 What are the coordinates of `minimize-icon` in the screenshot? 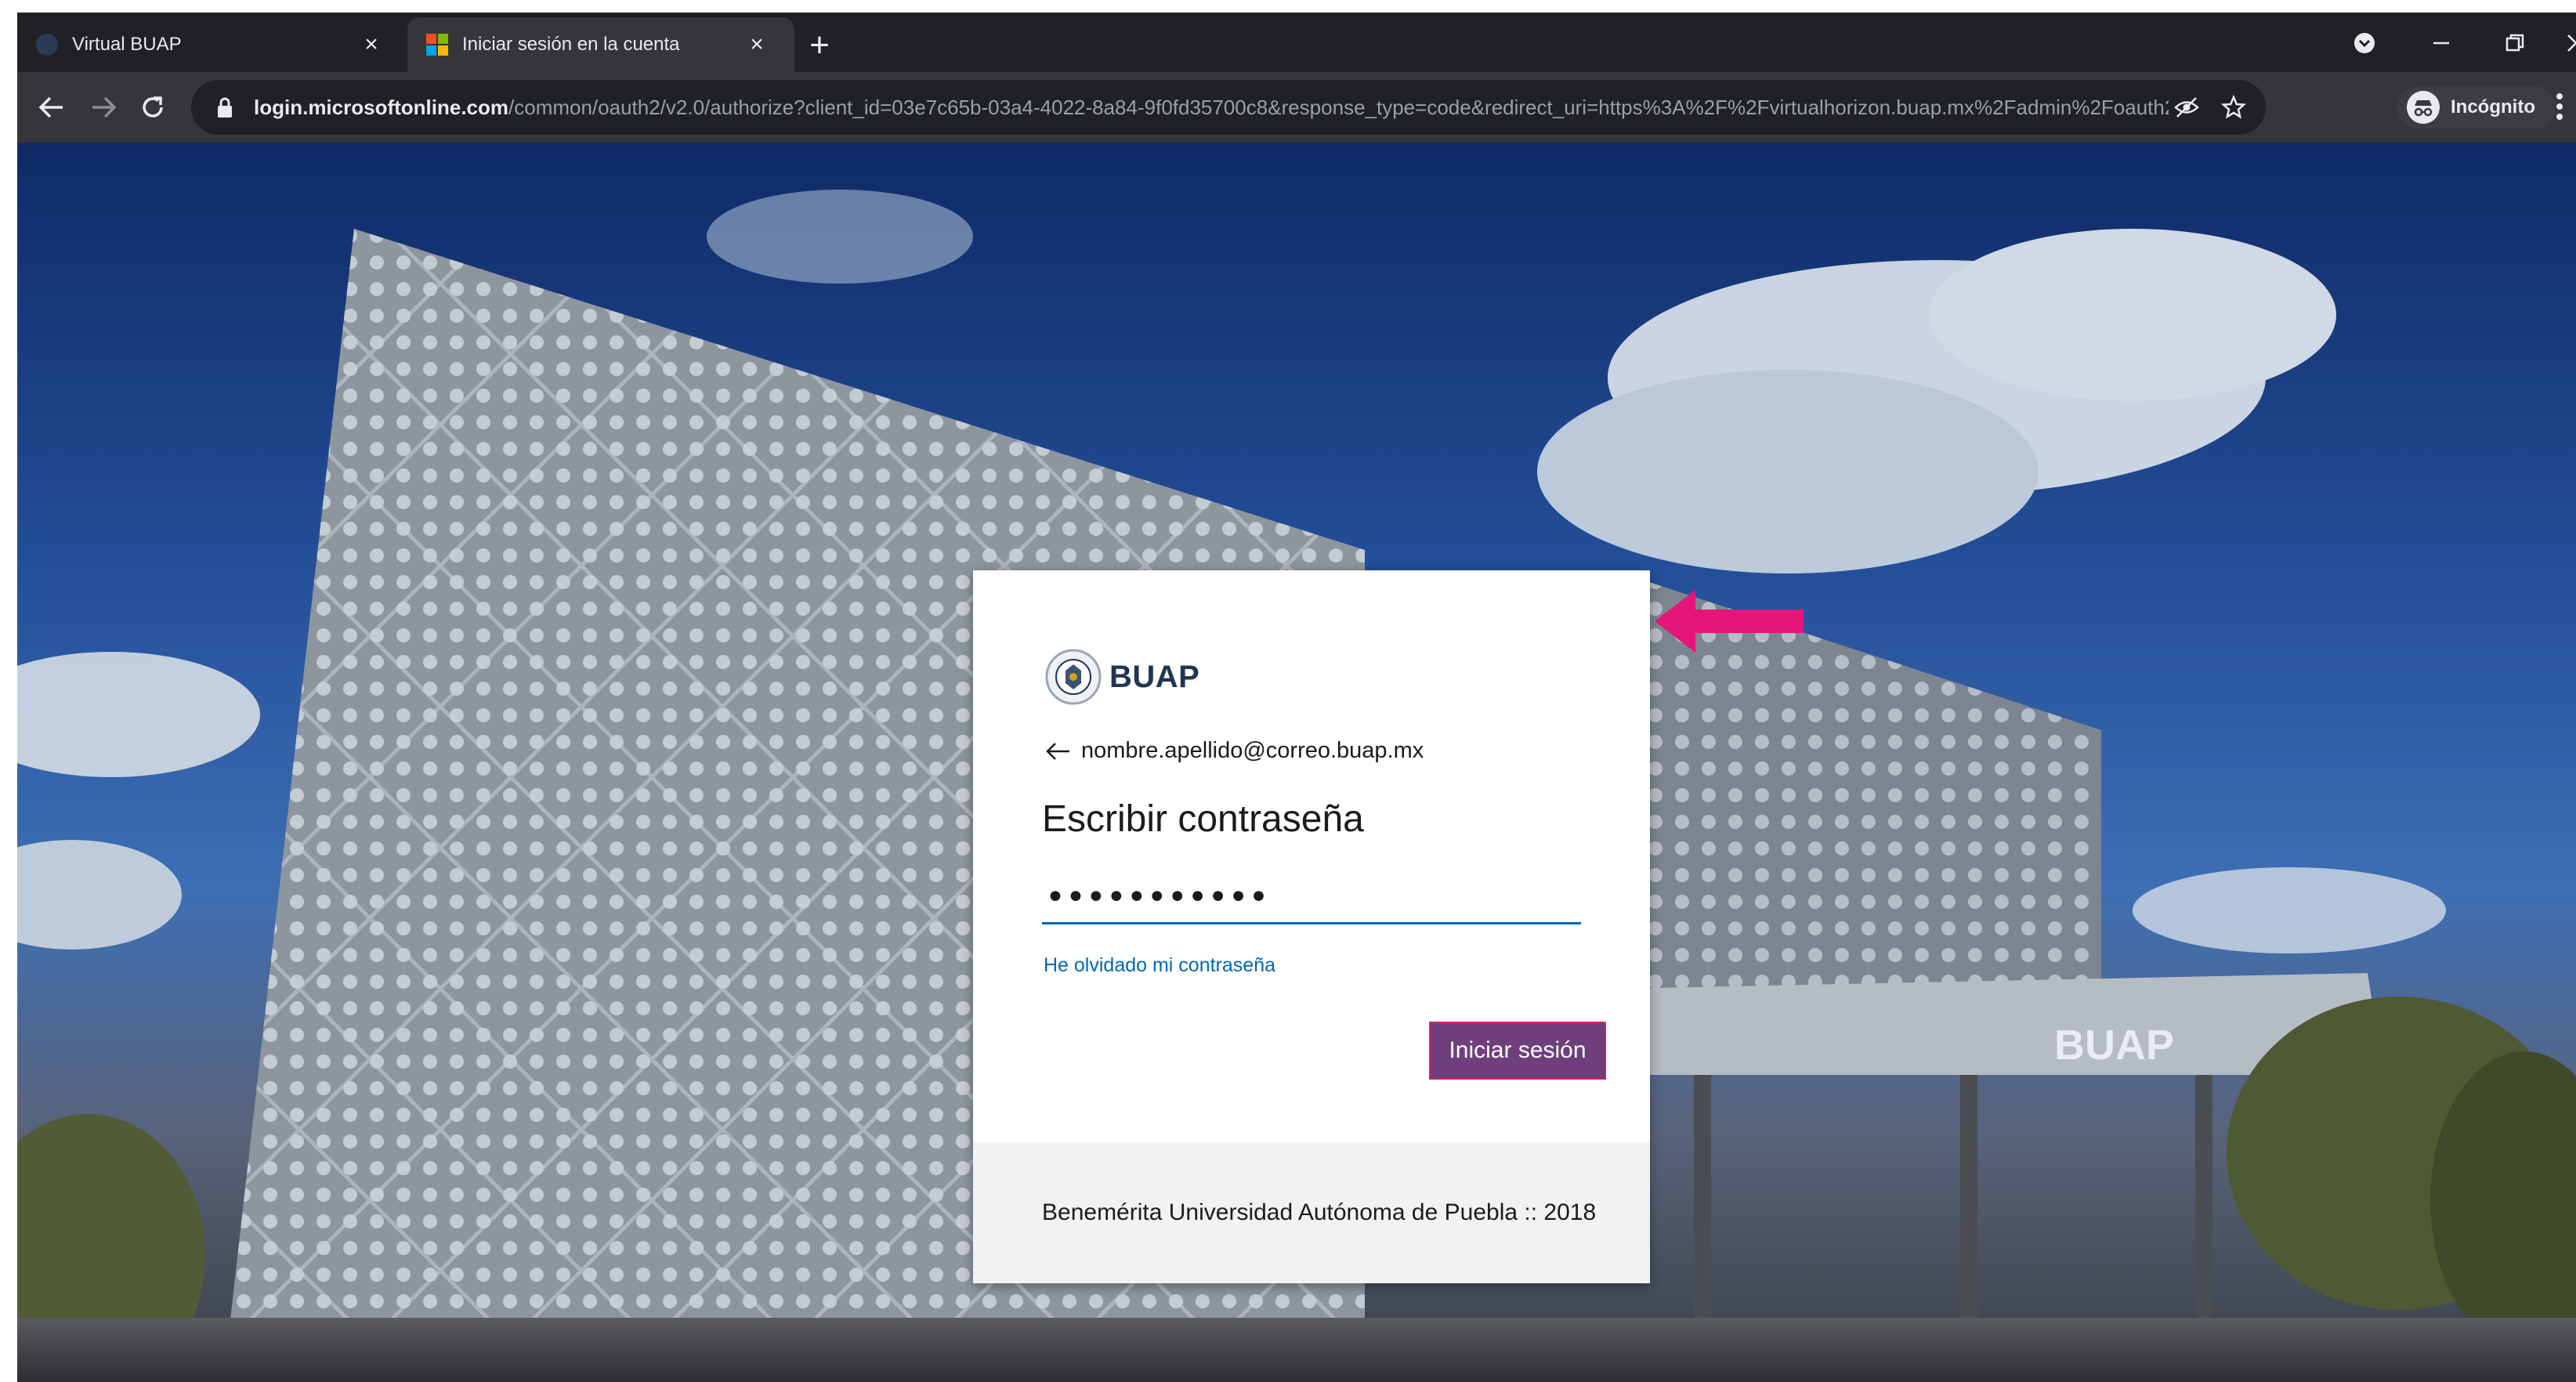 It's located at (2441, 43).